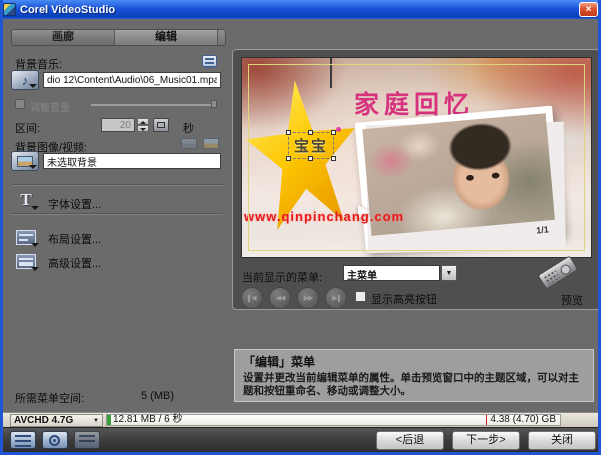  I want to click on star-text-selected: 宝宝, so click(314, 144).